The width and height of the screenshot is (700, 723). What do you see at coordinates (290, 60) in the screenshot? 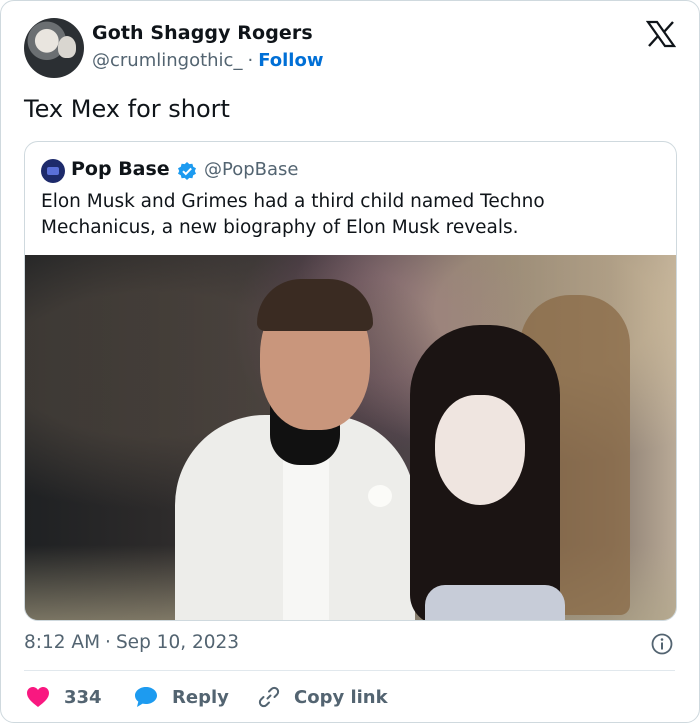
I see `follow-button: Follow` at bounding box center [290, 60].